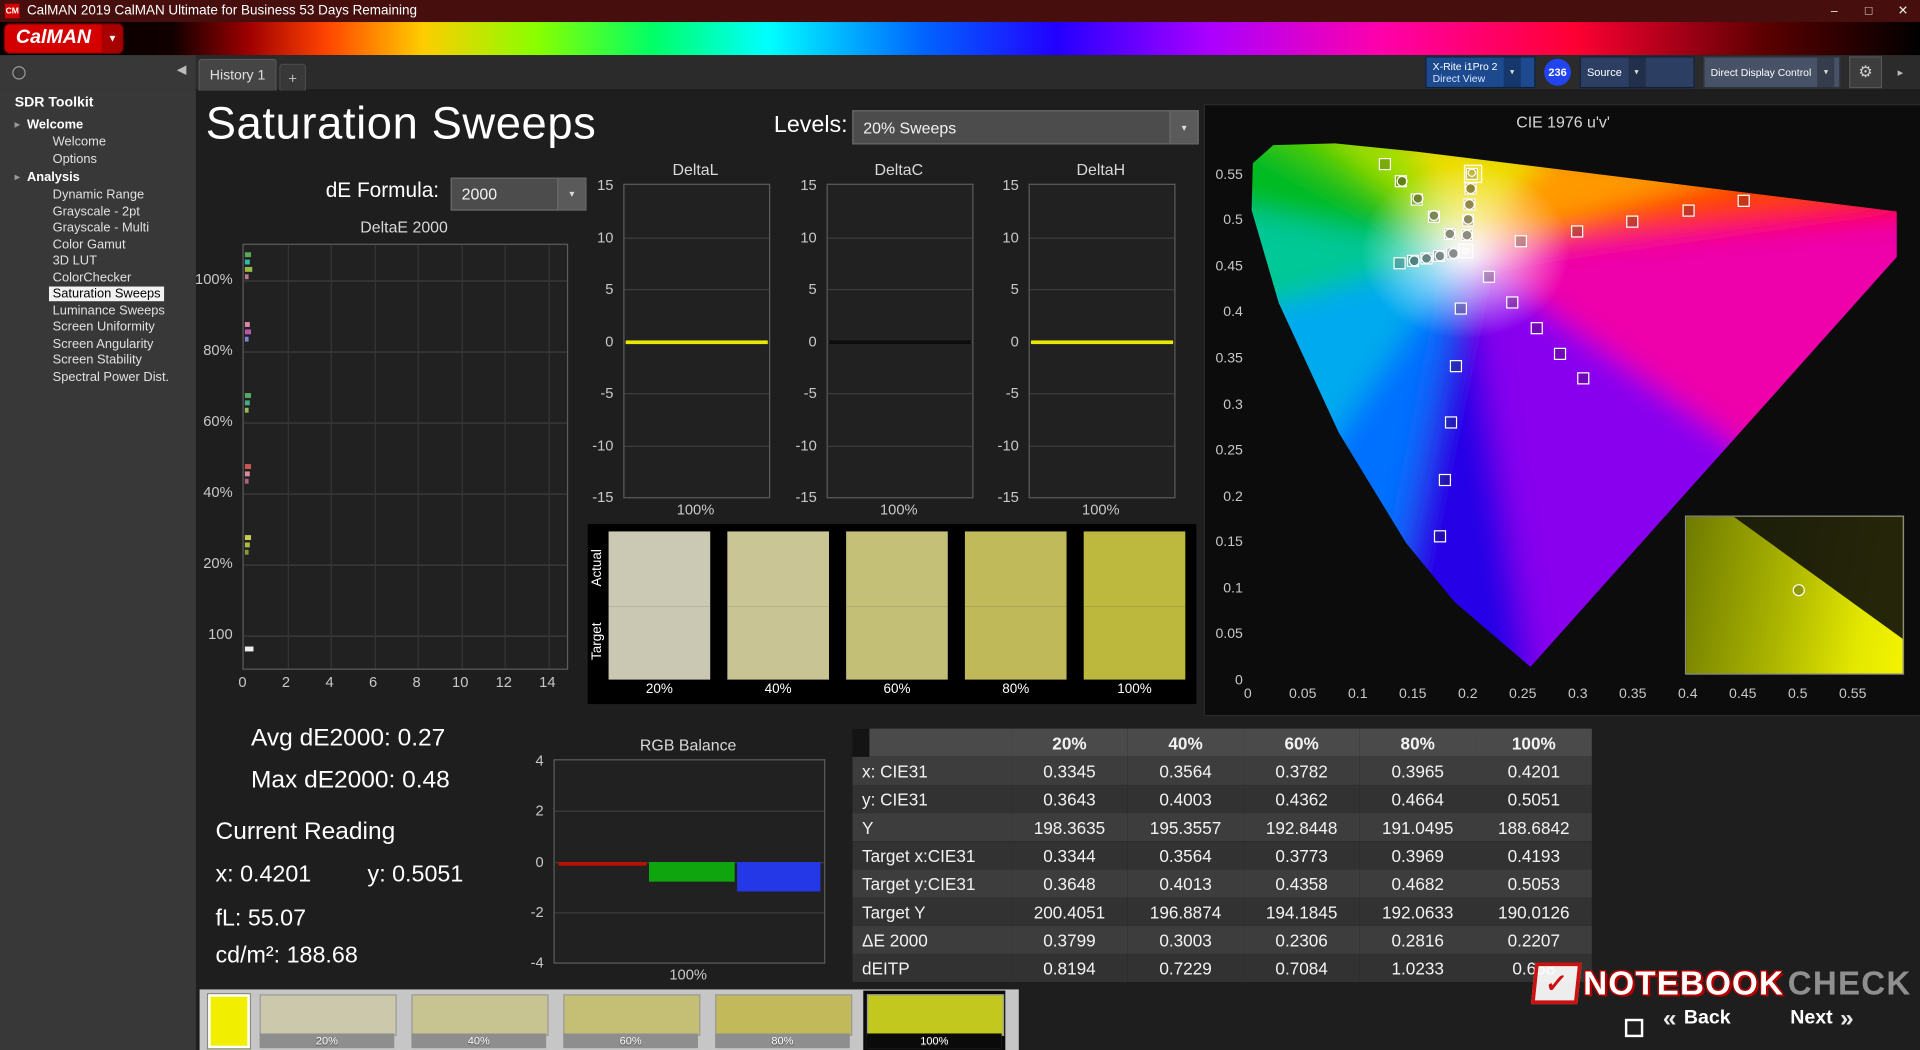 This screenshot has width=1920, height=1050. I want to click on maximize-button: □, so click(1868, 11).